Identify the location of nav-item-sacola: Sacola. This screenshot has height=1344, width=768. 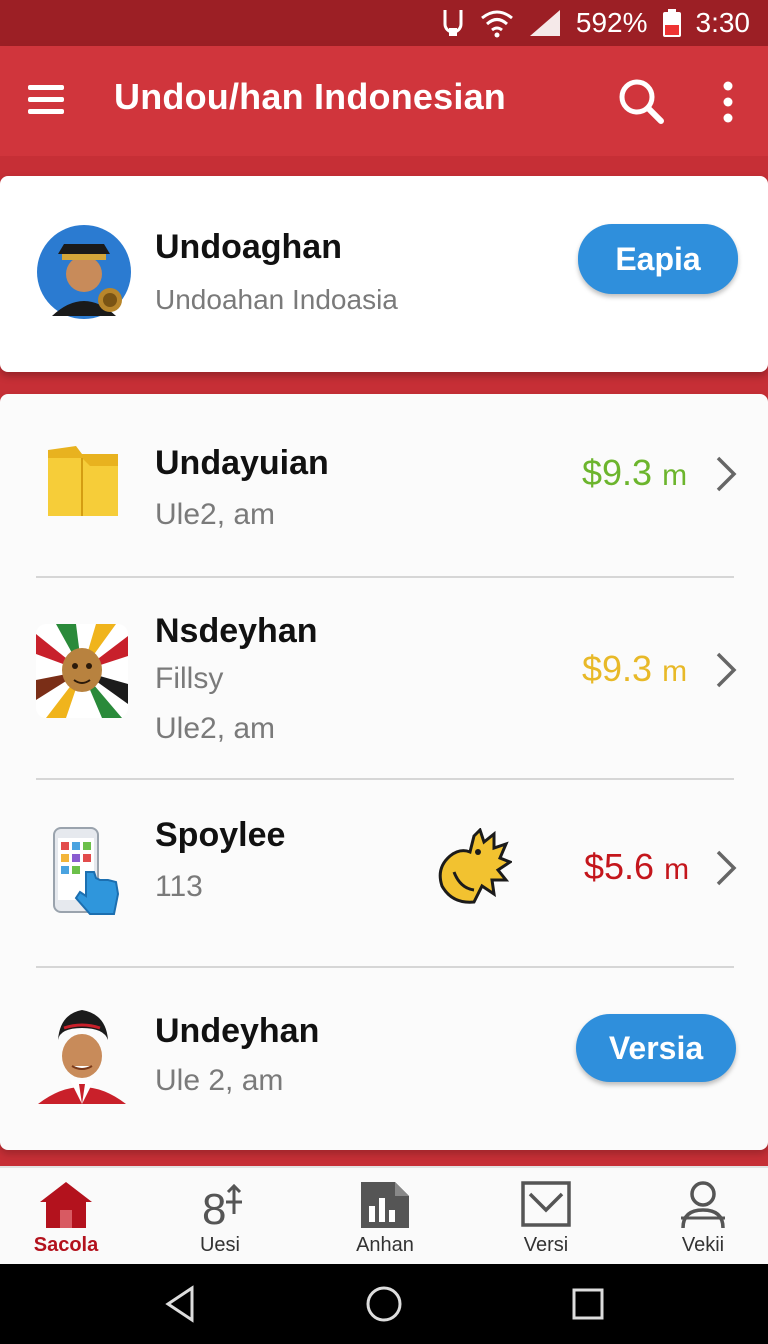
(66, 1217).